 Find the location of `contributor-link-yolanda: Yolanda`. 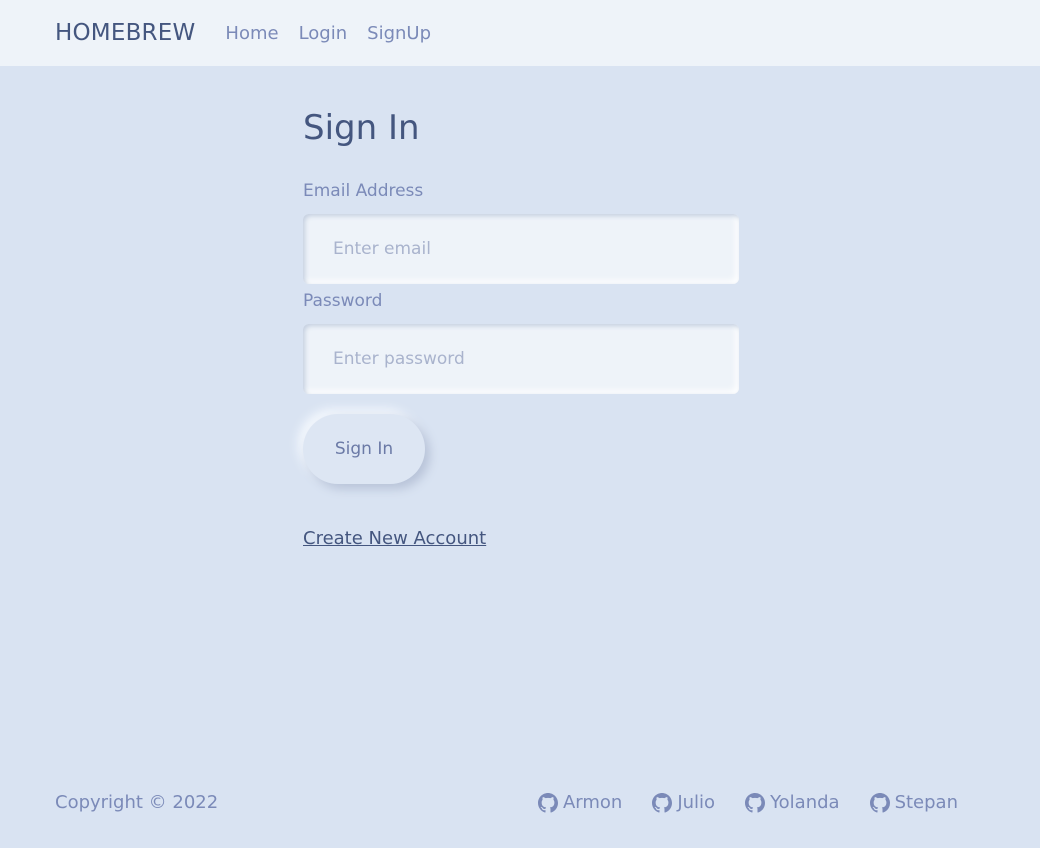

contributor-link-yolanda: Yolanda is located at coordinates (792, 802).